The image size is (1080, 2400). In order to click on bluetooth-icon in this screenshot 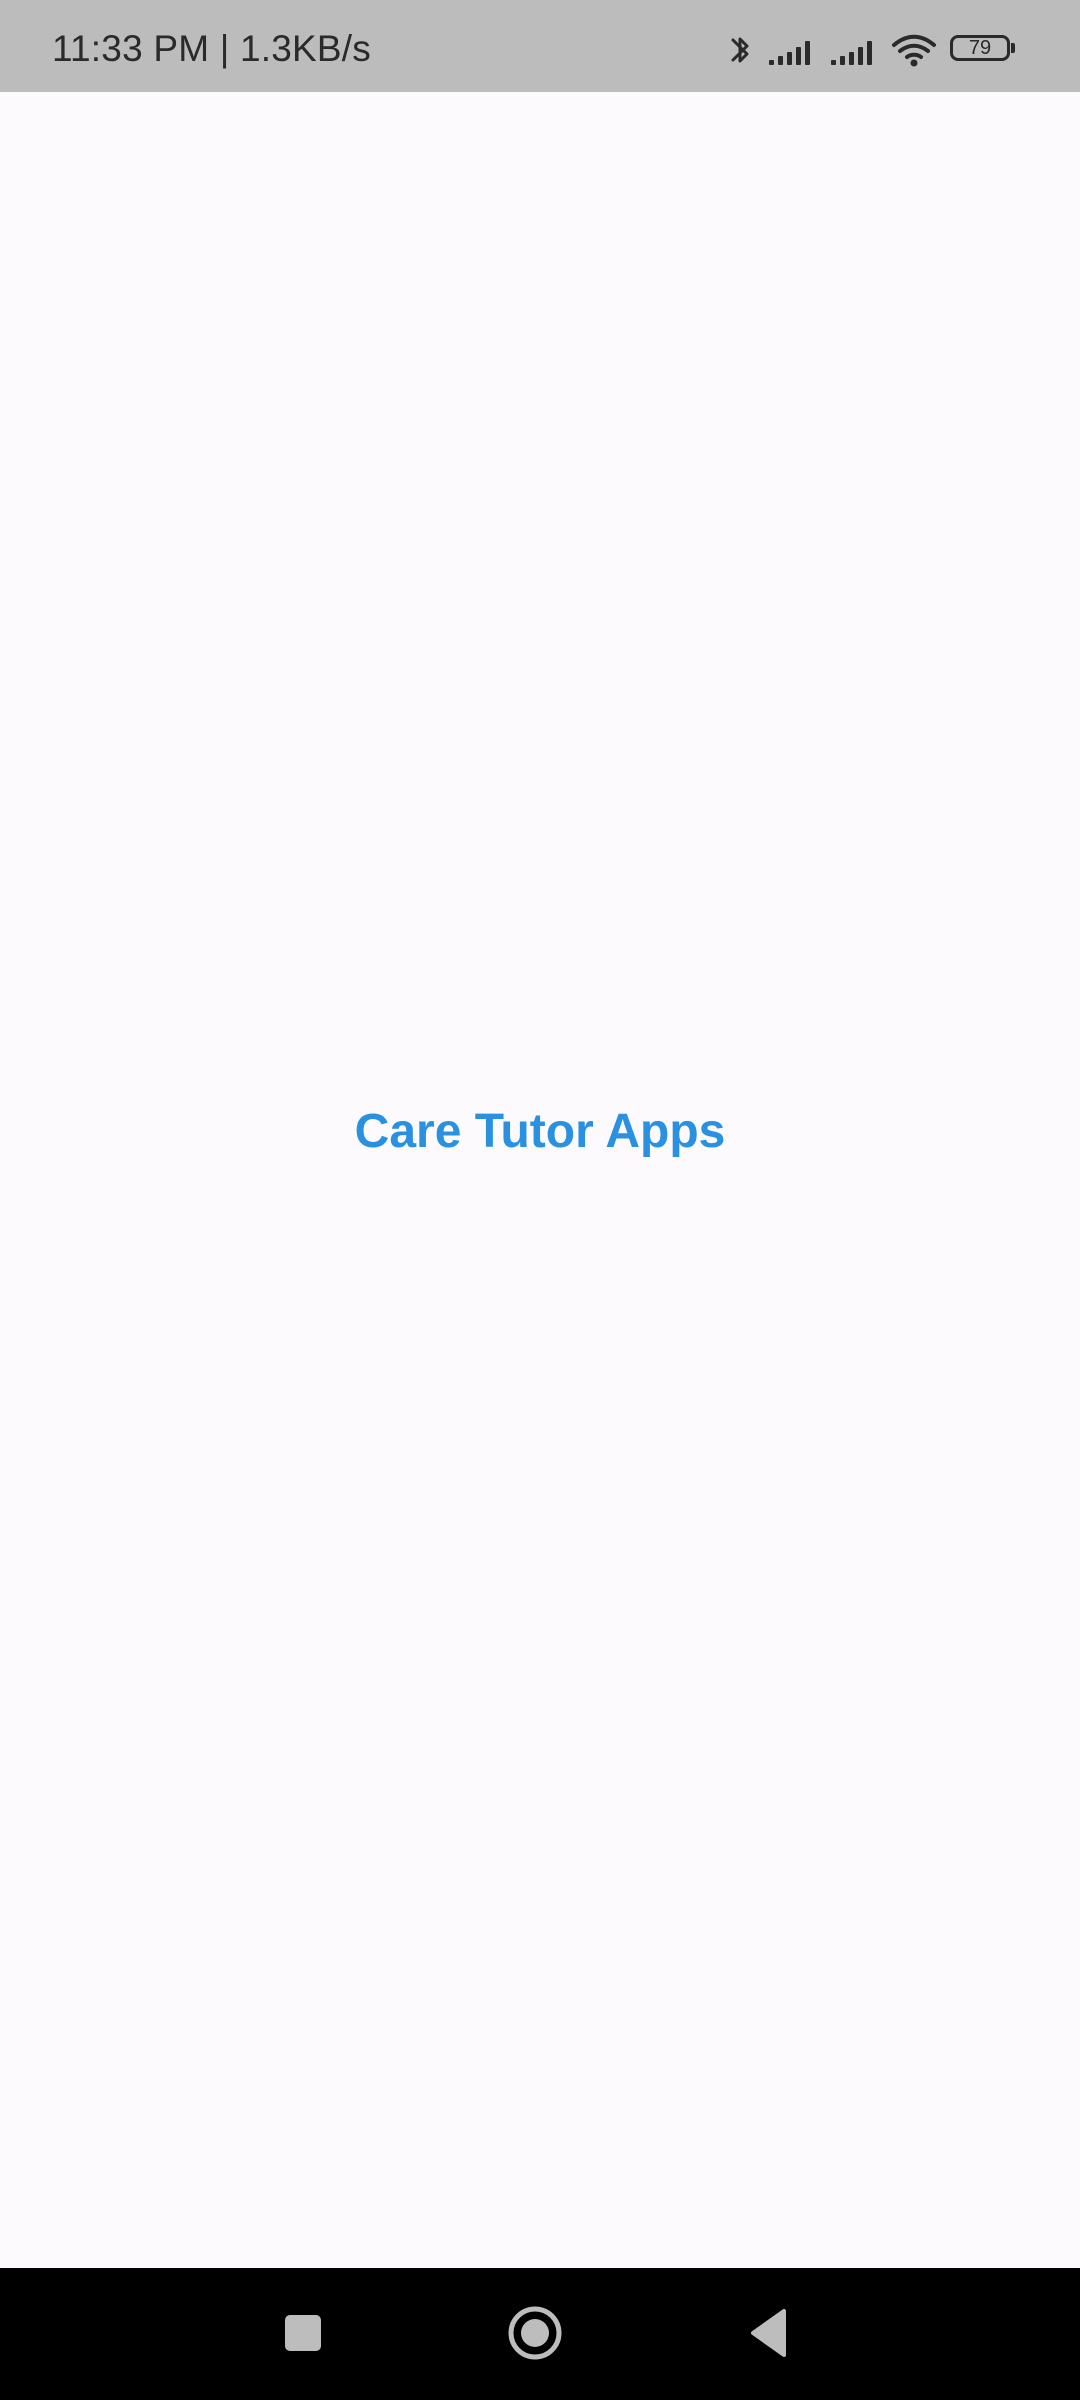, I will do `click(740, 50)`.